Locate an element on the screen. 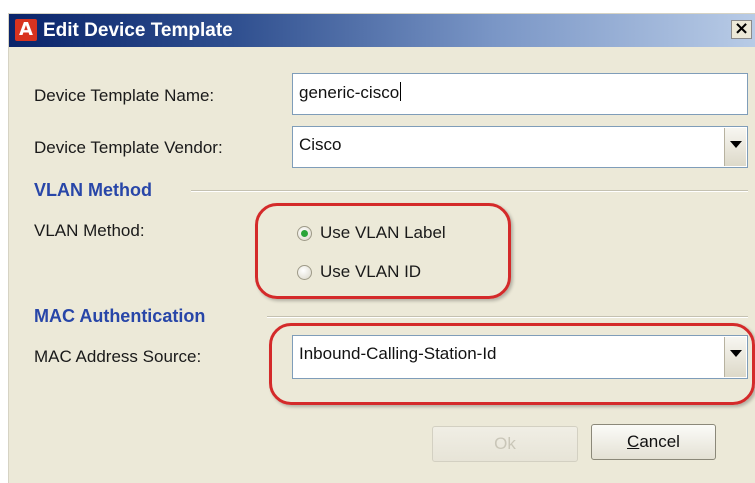 This screenshot has width=755, height=483. device-template-name-label: Device Template Name: is located at coordinates (124, 95).